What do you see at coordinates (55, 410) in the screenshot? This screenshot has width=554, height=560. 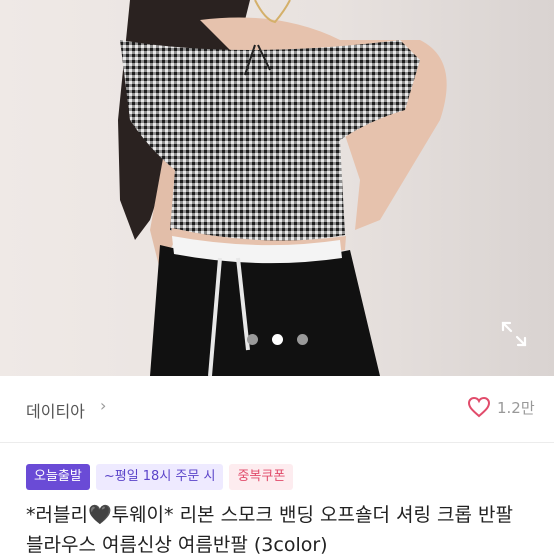 I see `shop-name: 데이티아` at bounding box center [55, 410].